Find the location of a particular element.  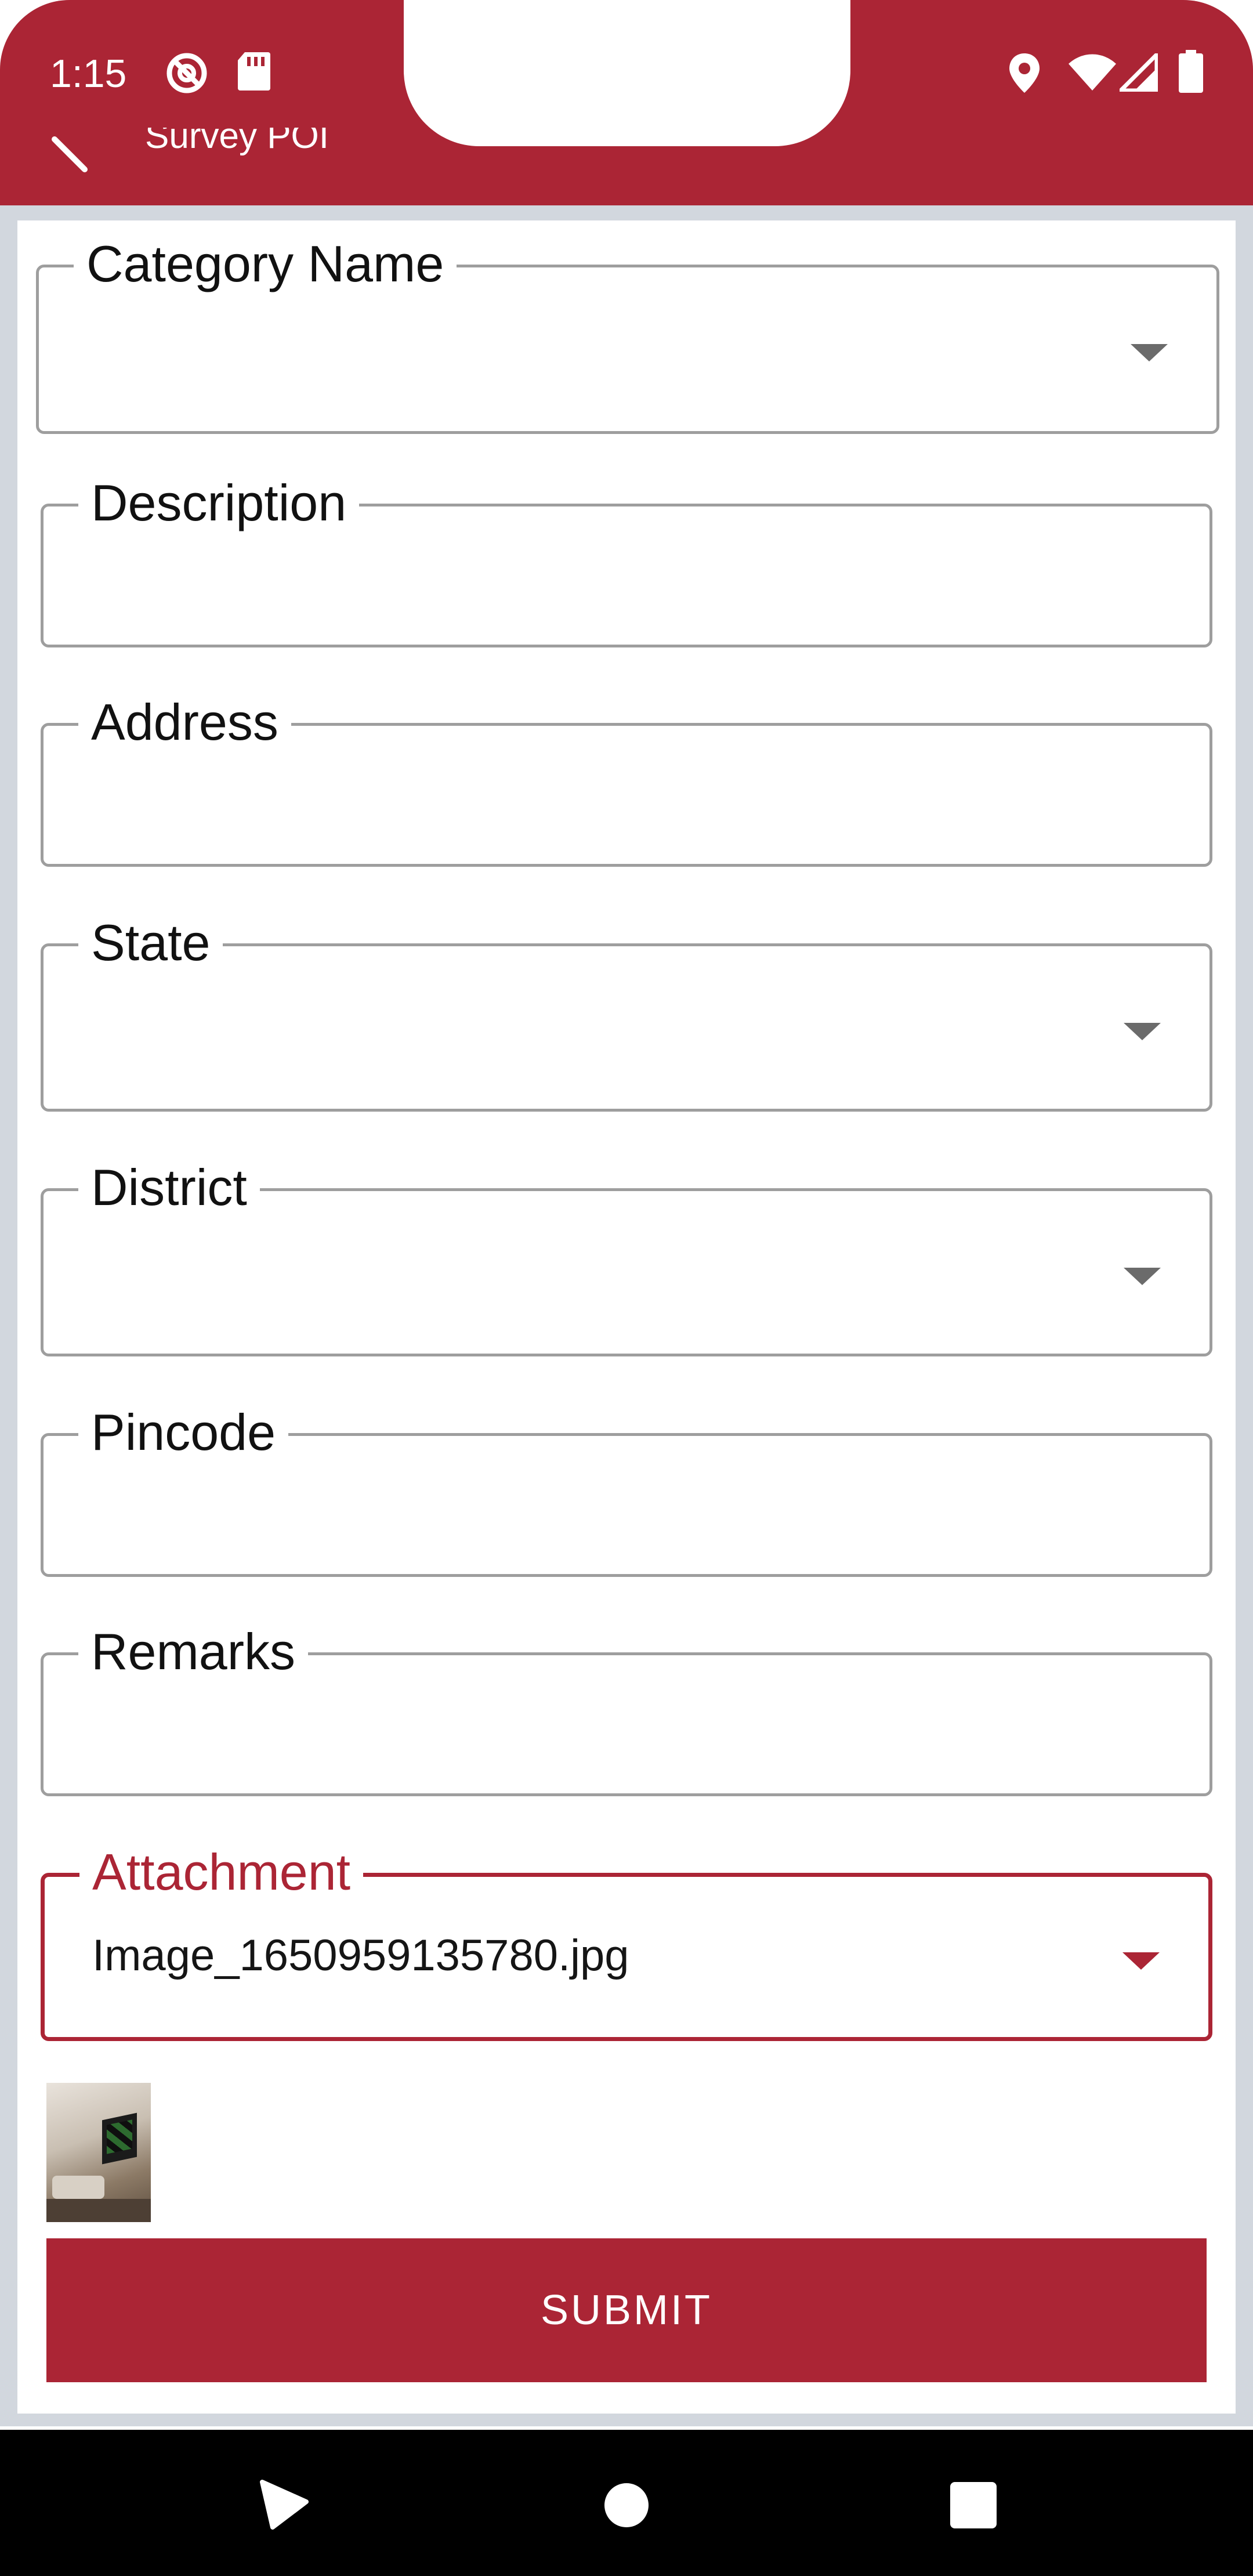

do-not-disturb-icon is located at coordinates (187, 74).